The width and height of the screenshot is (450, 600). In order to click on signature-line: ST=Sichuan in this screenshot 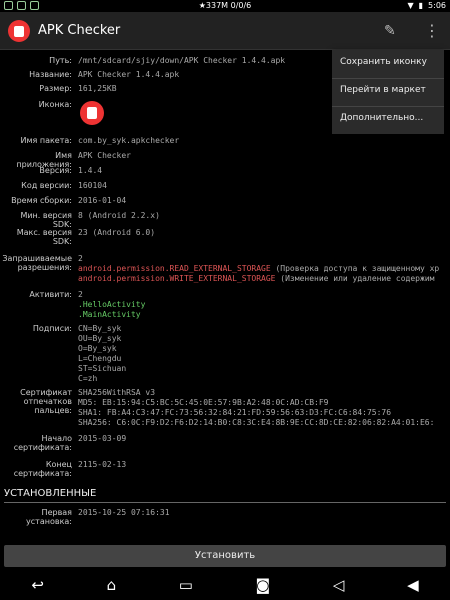, I will do `click(102, 368)`.